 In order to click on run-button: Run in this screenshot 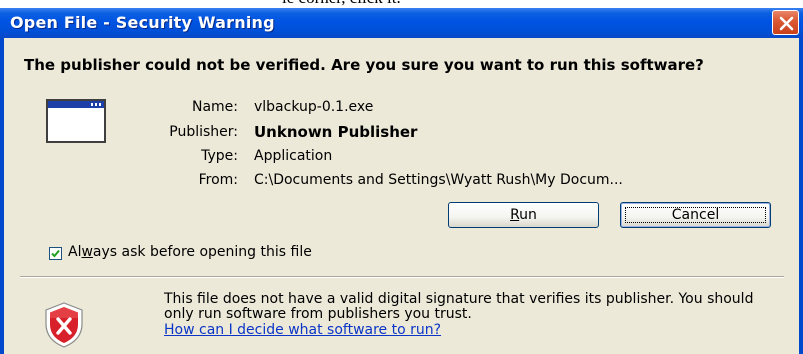, I will do `click(523, 215)`.